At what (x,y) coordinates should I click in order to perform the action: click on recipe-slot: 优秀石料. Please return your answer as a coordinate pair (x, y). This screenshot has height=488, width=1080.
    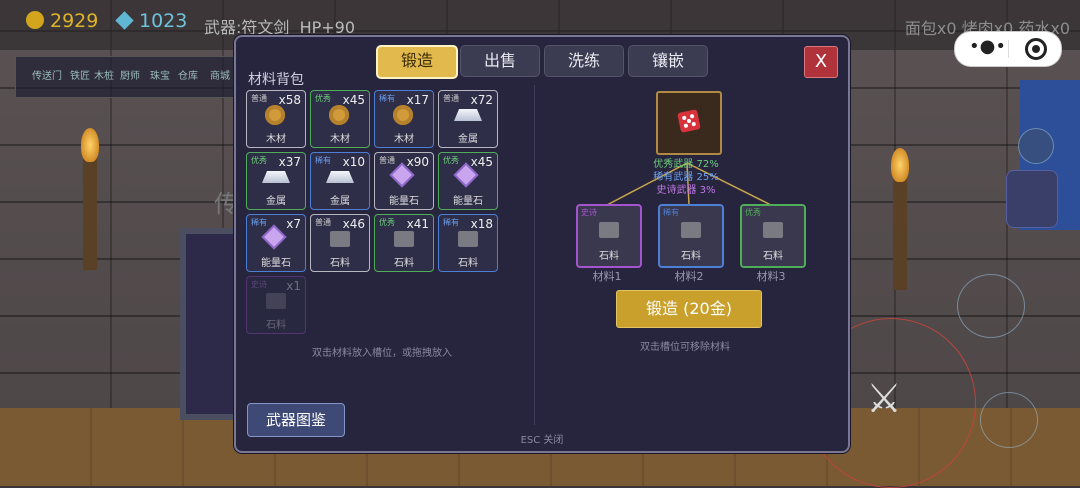
    Looking at the image, I should click on (773, 236).